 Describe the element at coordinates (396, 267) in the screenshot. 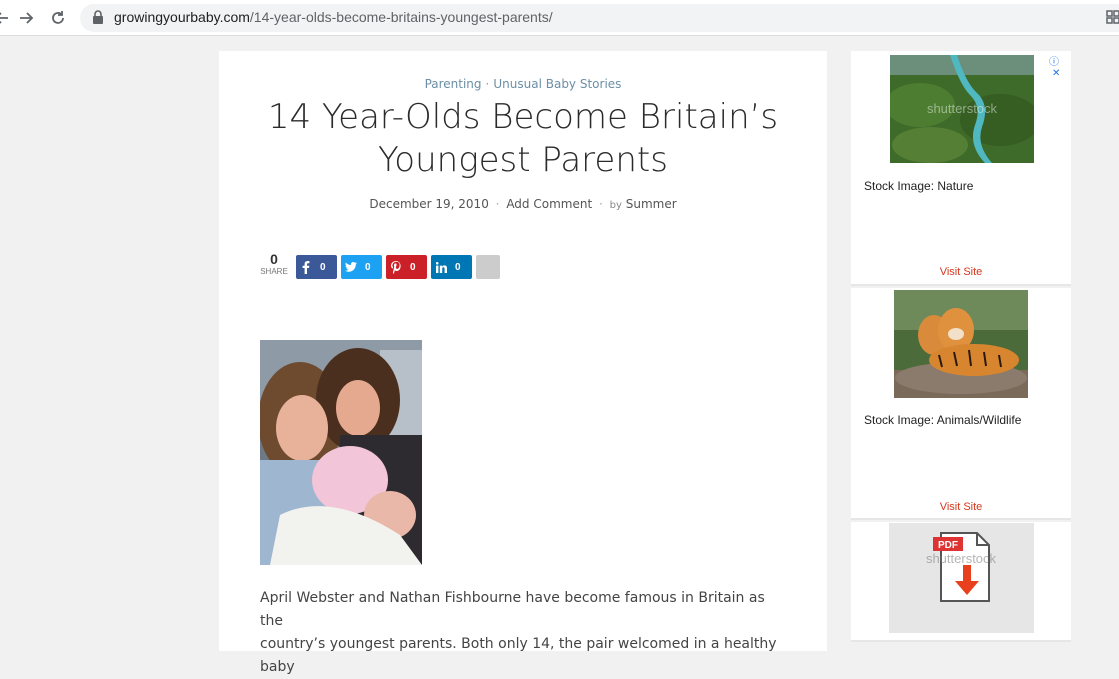

I see `pinterest-icon` at that location.